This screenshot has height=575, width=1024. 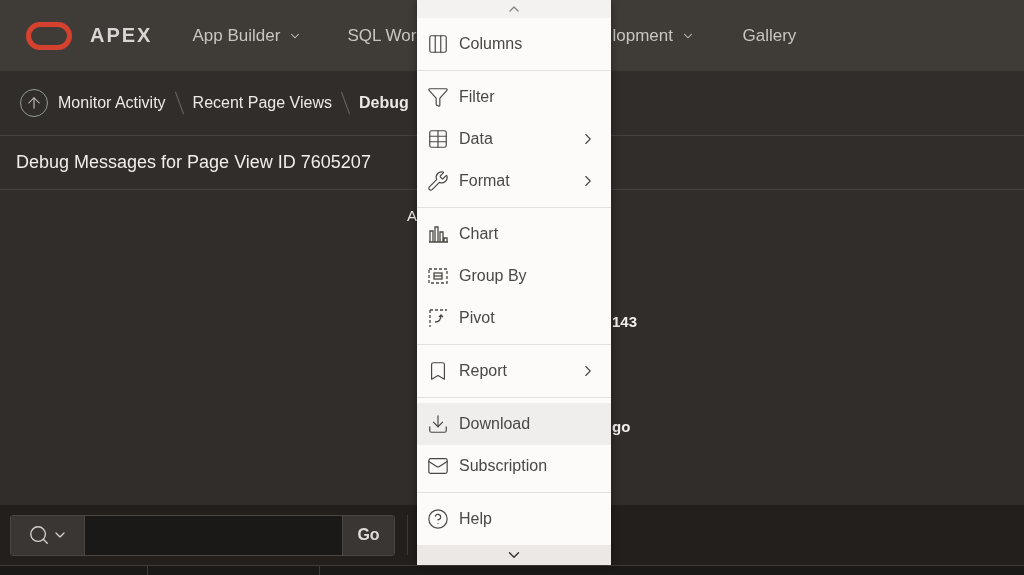 What do you see at coordinates (514, 234) in the screenshot?
I see `menu-item: Chart` at bounding box center [514, 234].